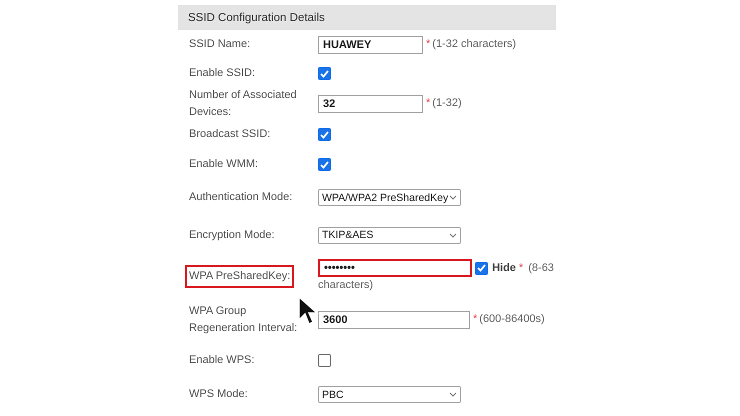  What do you see at coordinates (220, 44) in the screenshot?
I see `field-label: SSID Name:` at bounding box center [220, 44].